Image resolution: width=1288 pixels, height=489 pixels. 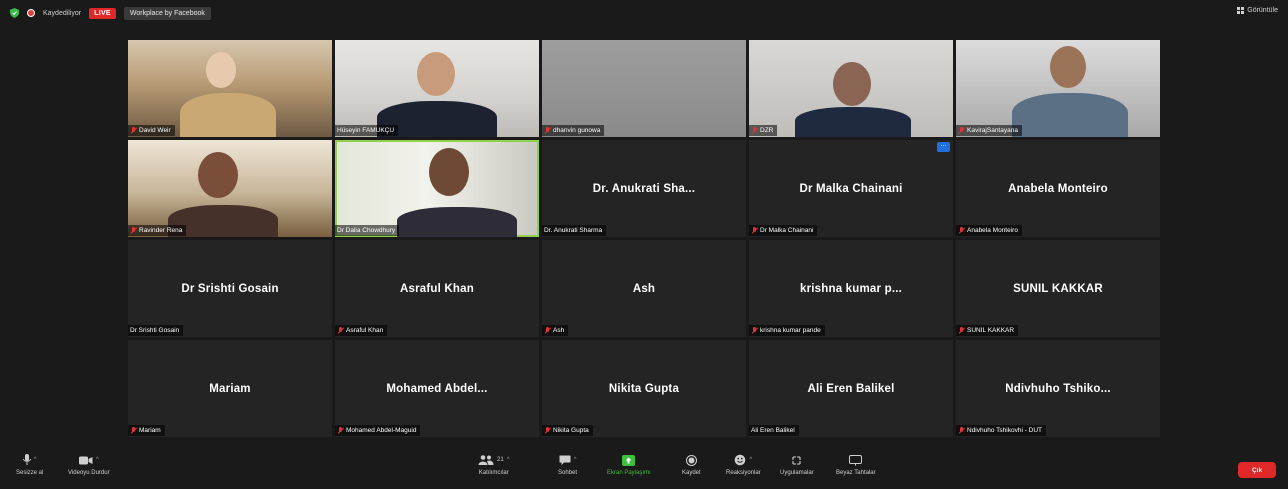 I want to click on participant-tile: DZR, so click(x=851, y=88).